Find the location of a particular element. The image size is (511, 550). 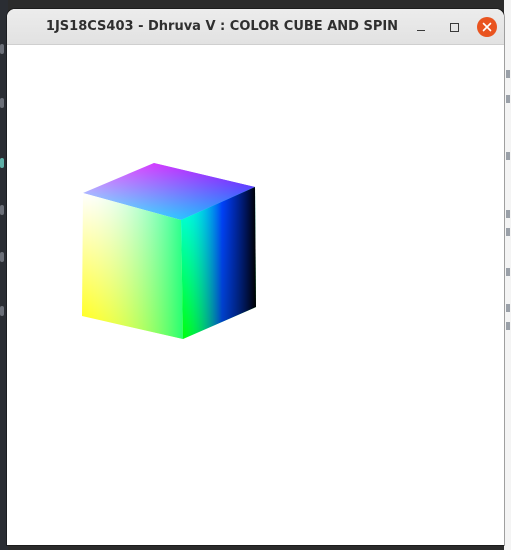

maximize-icon is located at coordinates (454, 27).